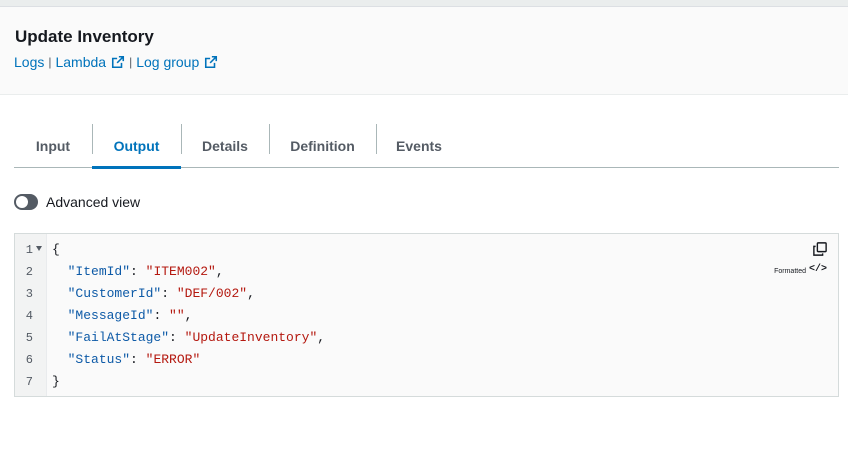 The image size is (848, 453). I want to click on code-line: "Status": "ERROR", so click(134, 359).